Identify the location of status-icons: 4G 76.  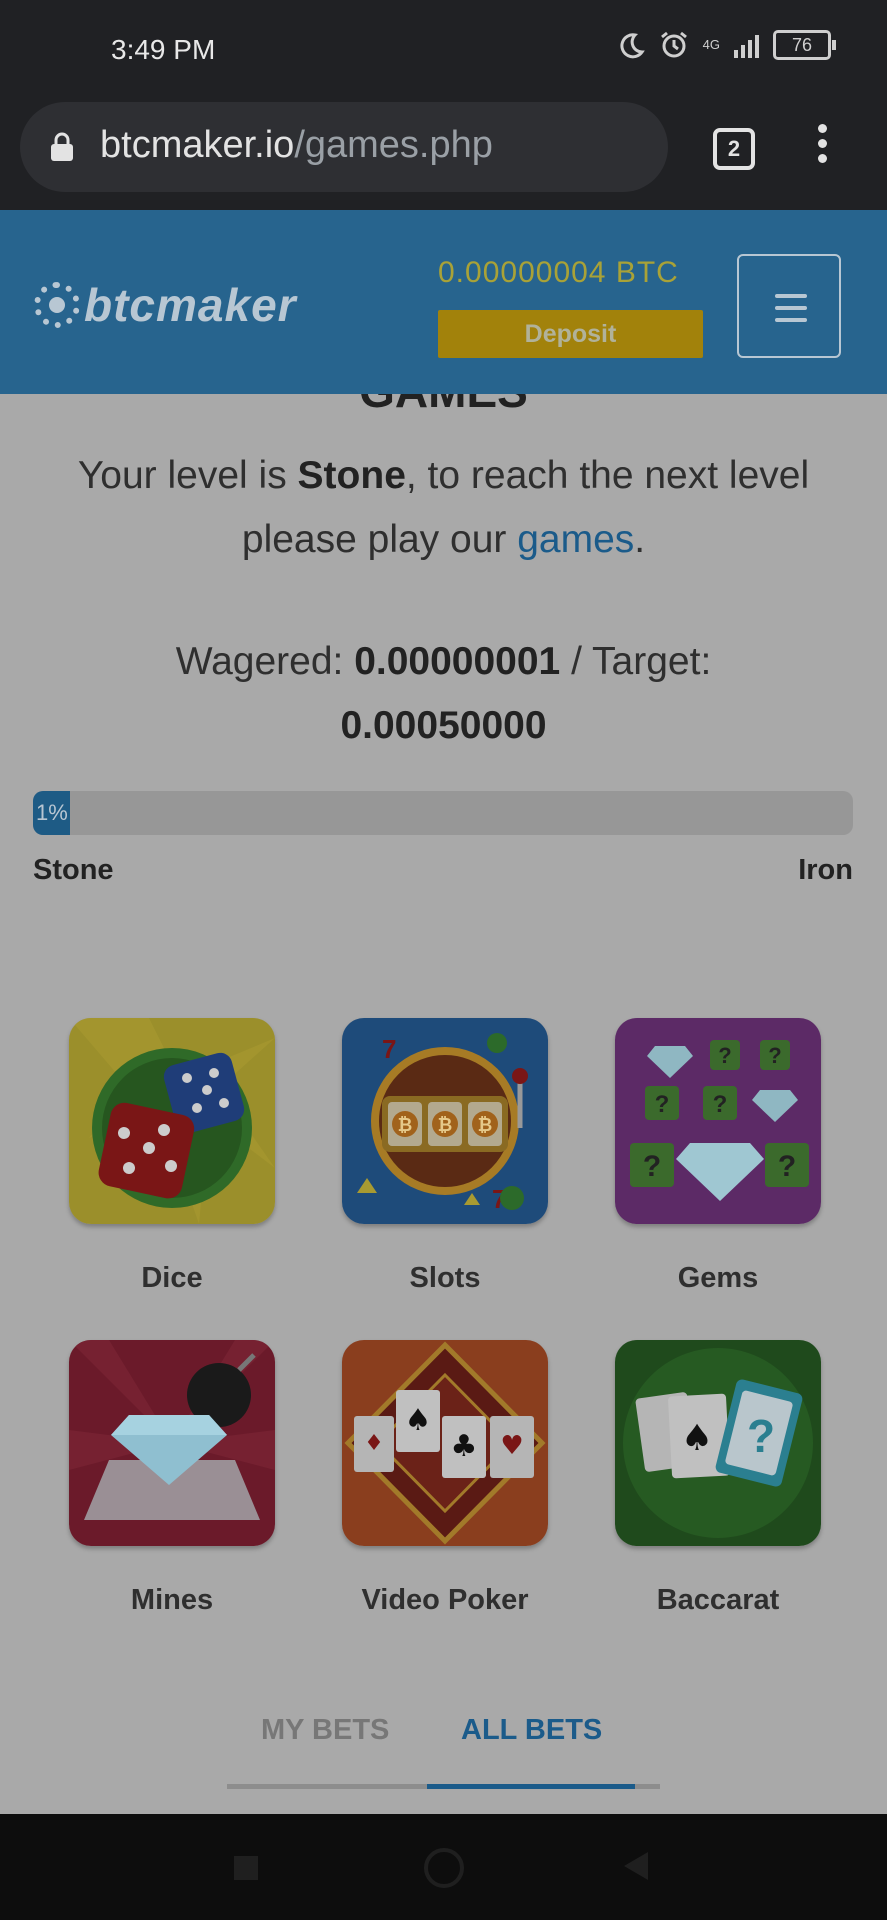
(726, 45).